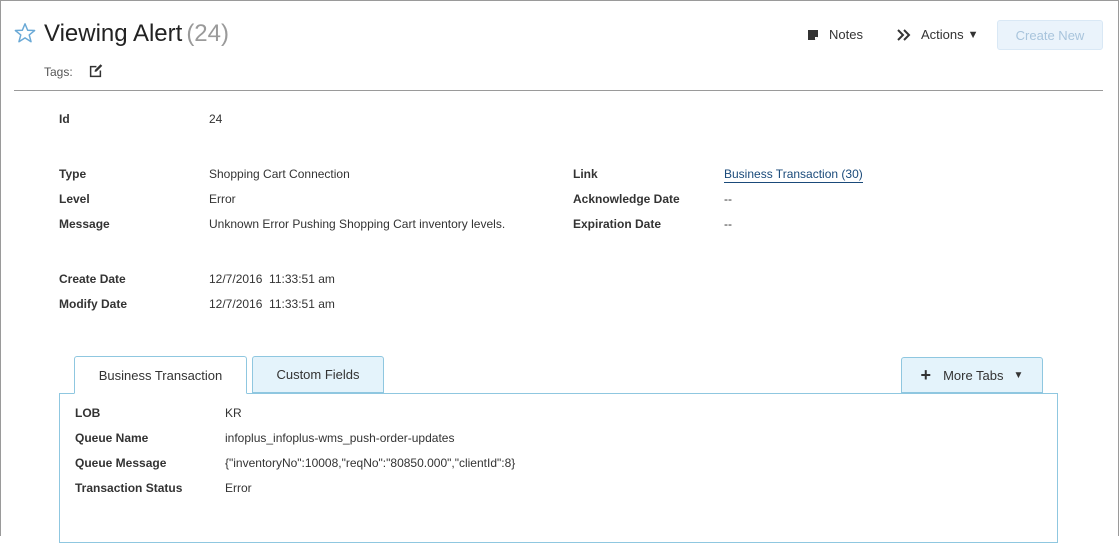 Image resolution: width=1119 pixels, height=543 pixels. Describe the element at coordinates (279, 174) in the screenshot. I see `field-value-type: Shopping Cart Connection` at that location.